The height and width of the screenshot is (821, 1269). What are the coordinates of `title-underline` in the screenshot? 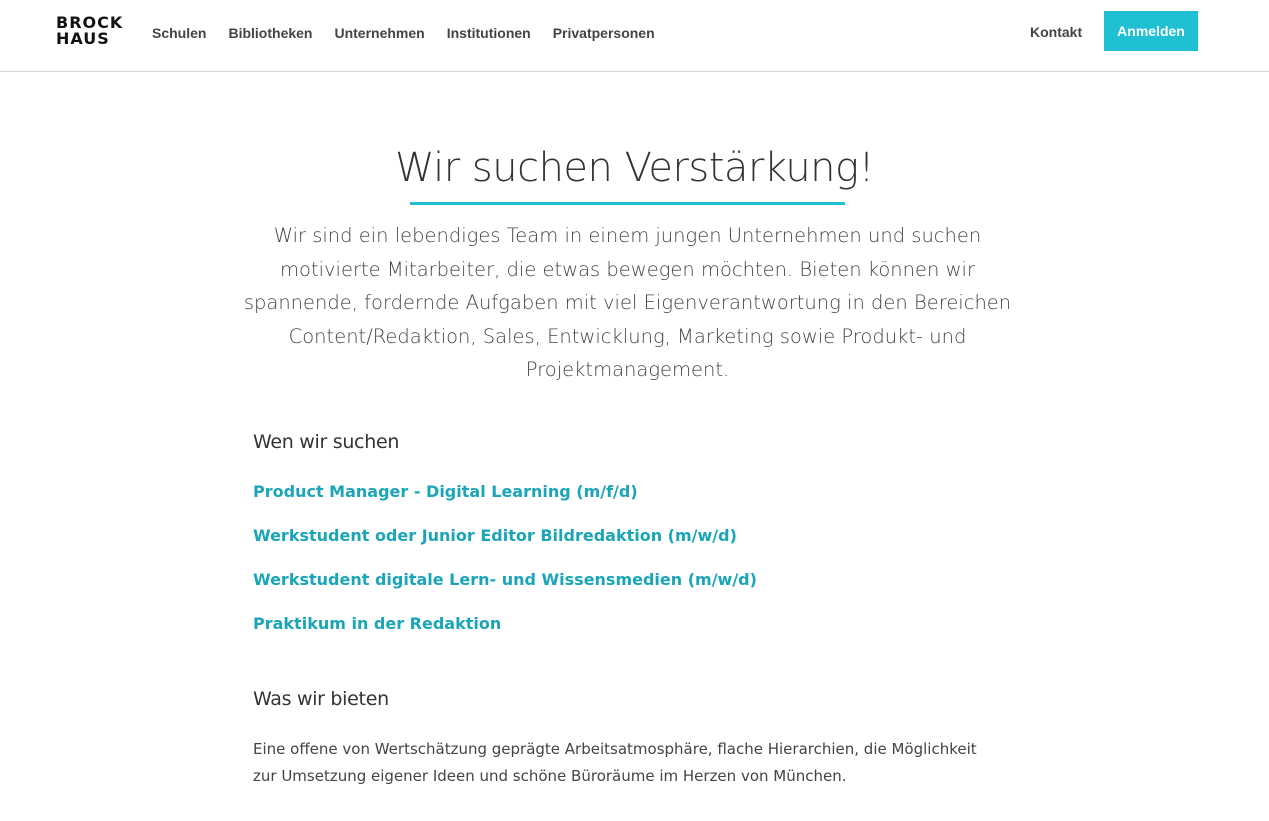 It's located at (627, 203).